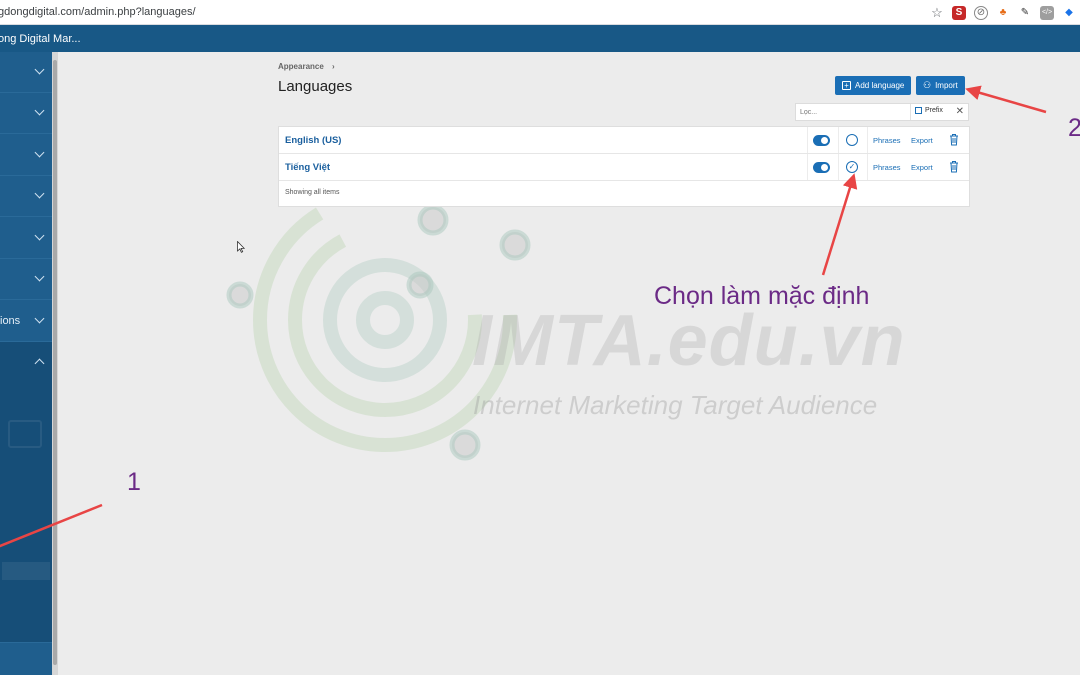 The image size is (1080, 675). What do you see at coordinates (762, 296) in the screenshot?
I see `annotation-default-note: Chọn làm mặc định` at bounding box center [762, 296].